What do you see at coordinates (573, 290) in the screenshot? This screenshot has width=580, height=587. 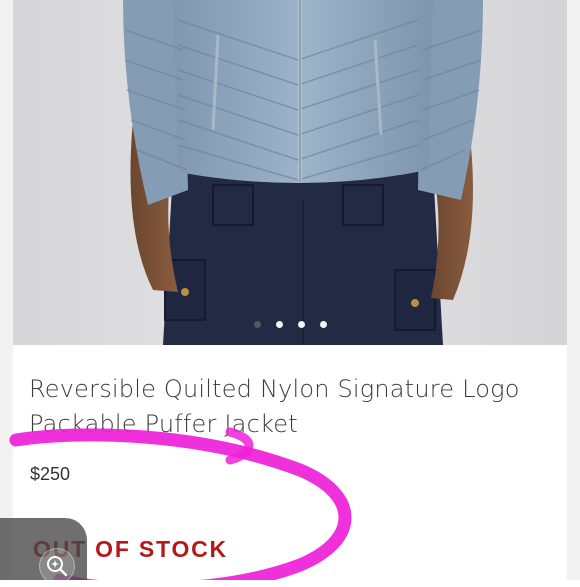 I see `page-border-right` at bounding box center [573, 290].